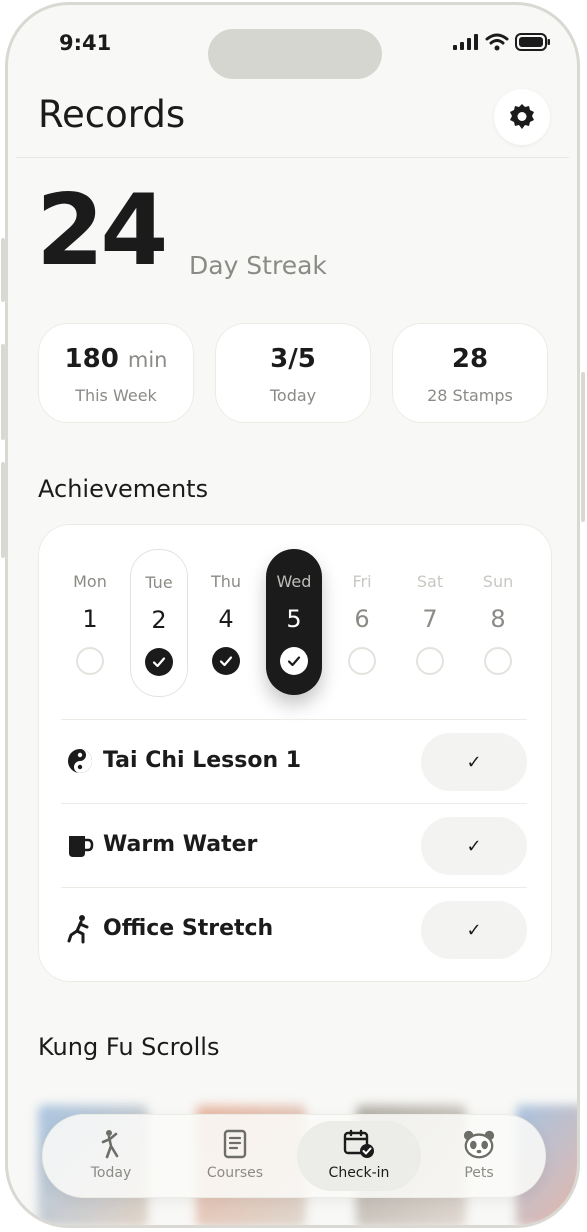 The width and height of the screenshot is (587, 1232). Describe the element at coordinates (293, 359) in the screenshot. I see `stat-value: 3/5` at that location.